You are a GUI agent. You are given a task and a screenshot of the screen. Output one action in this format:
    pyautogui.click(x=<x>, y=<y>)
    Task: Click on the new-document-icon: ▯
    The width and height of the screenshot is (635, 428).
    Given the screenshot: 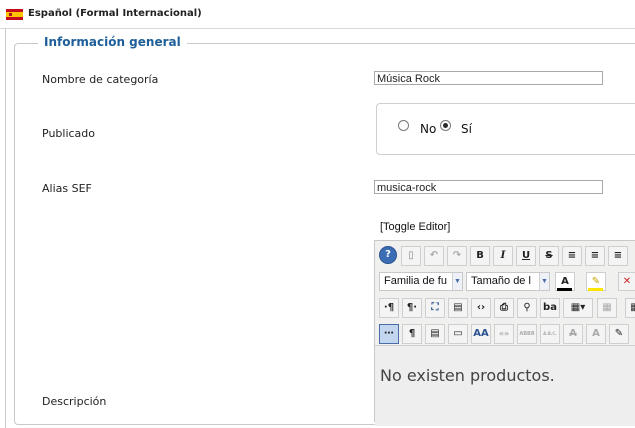 What is the action you would take?
    pyautogui.click(x=411, y=256)
    